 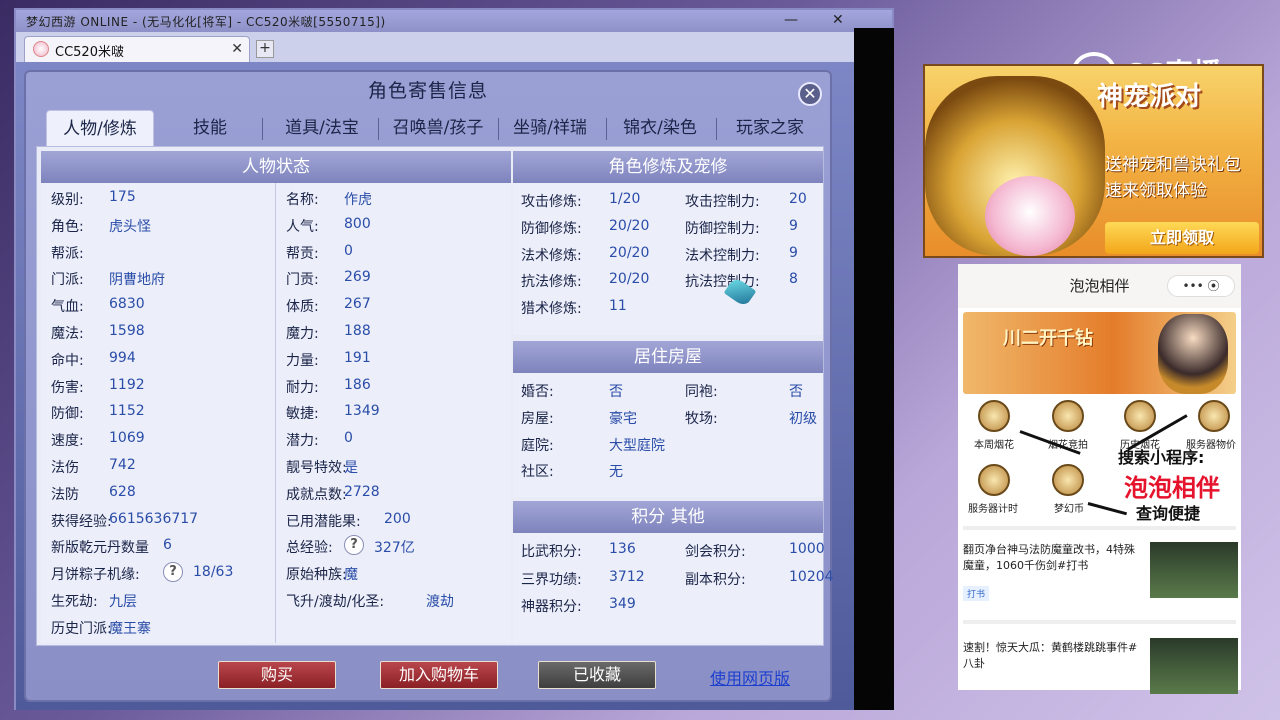 What do you see at coordinates (302, 334) in the screenshot?
I see `stat-label: 魔力:` at bounding box center [302, 334].